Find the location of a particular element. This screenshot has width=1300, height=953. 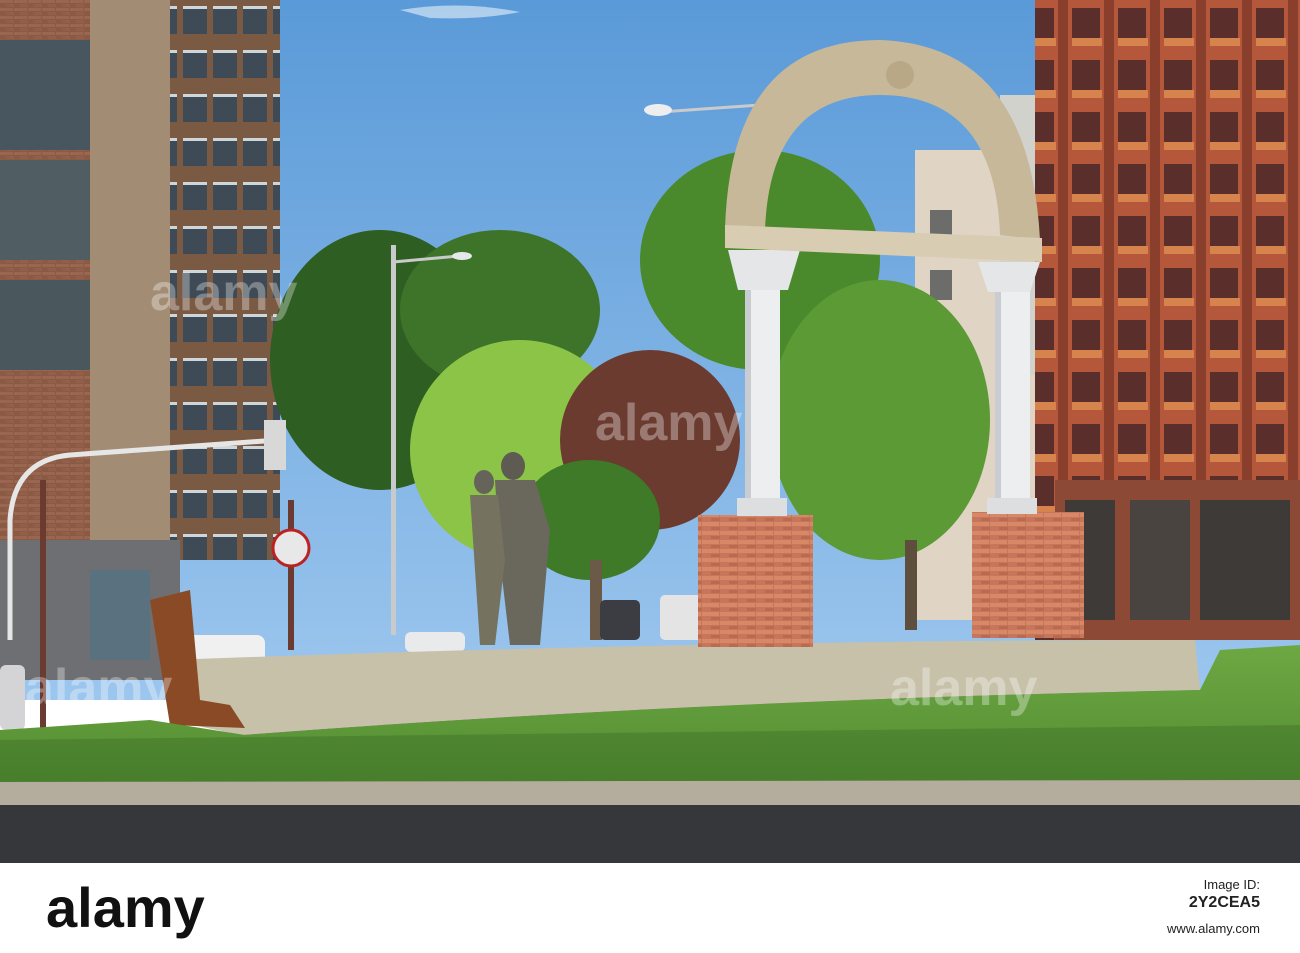

road is located at coordinates (650, 834).